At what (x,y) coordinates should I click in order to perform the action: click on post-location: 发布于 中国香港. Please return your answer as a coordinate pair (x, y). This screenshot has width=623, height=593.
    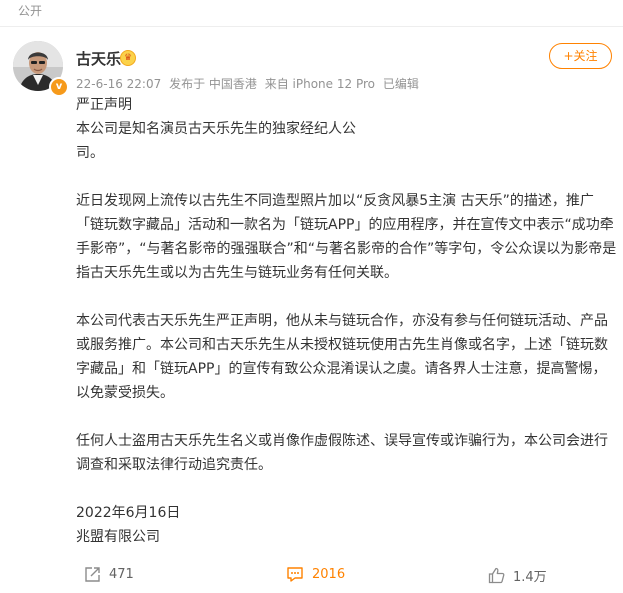
    Looking at the image, I should click on (213, 84).